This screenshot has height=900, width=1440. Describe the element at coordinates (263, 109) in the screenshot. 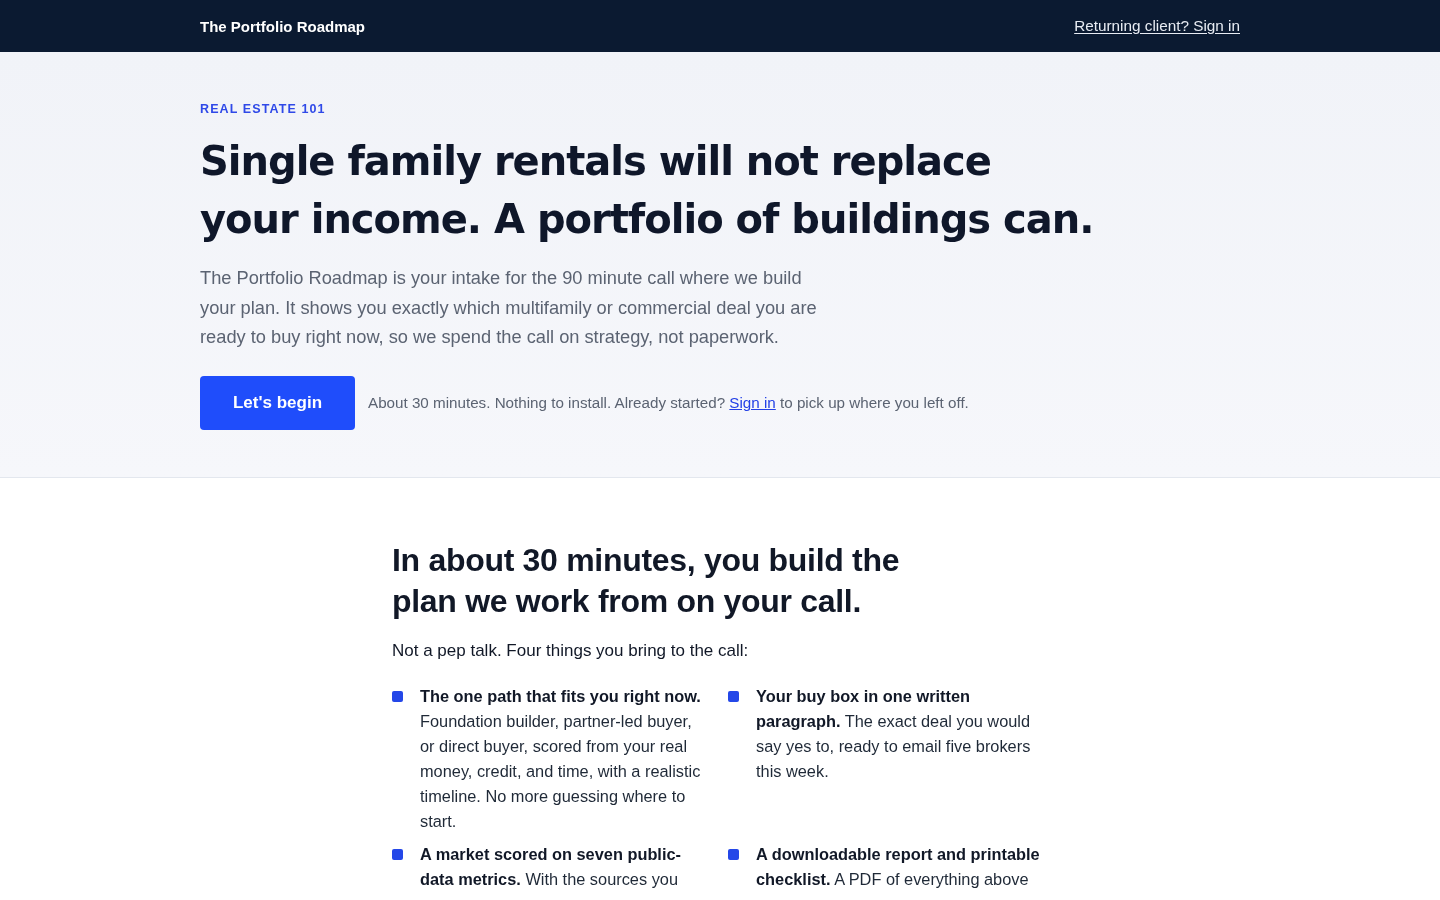

I see `eyebrow-label: REAL ESTATE 101` at that location.